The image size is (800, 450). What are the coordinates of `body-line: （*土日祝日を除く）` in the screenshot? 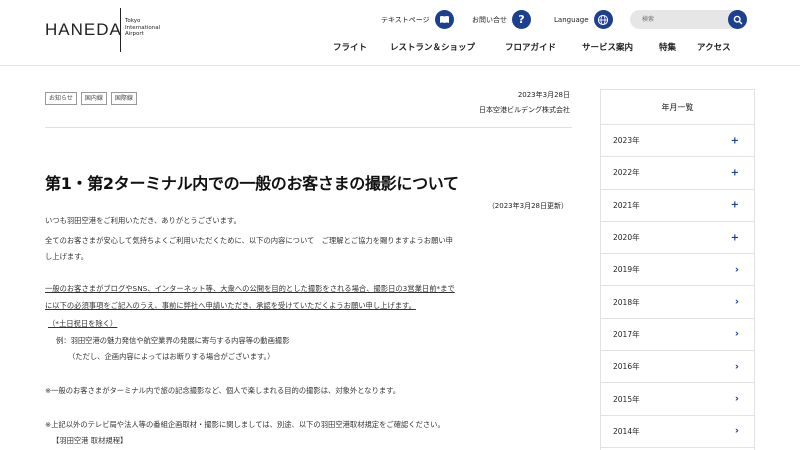 It's located at (83, 323).